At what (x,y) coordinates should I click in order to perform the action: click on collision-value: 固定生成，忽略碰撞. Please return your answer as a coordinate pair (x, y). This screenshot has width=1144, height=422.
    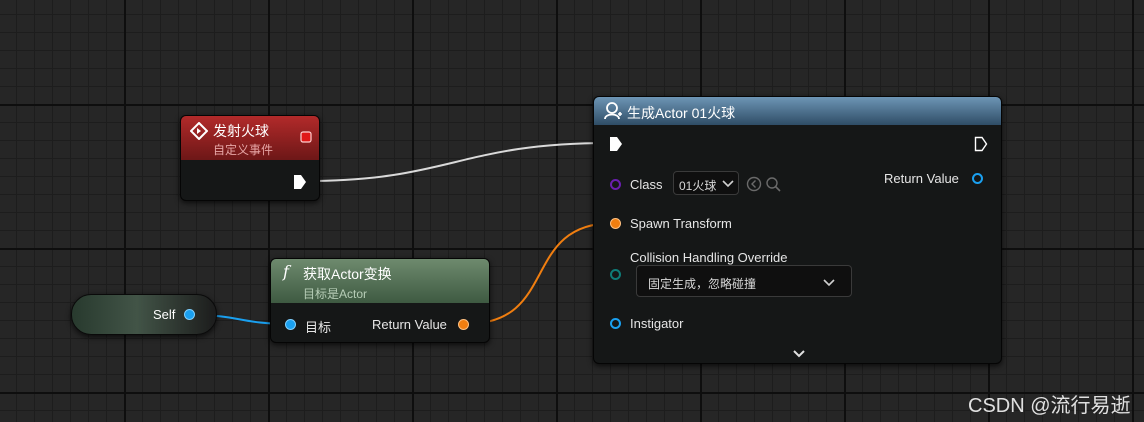
    Looking at the image, I should click on (702, 284).